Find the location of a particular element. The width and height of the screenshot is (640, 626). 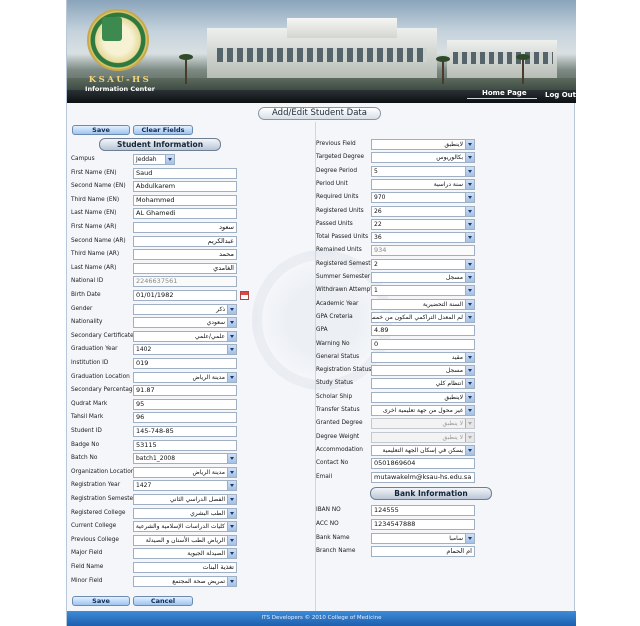

current-college-select: كليات الدراسات الإسلامية والشرعية is located at coordinates (185, 527).